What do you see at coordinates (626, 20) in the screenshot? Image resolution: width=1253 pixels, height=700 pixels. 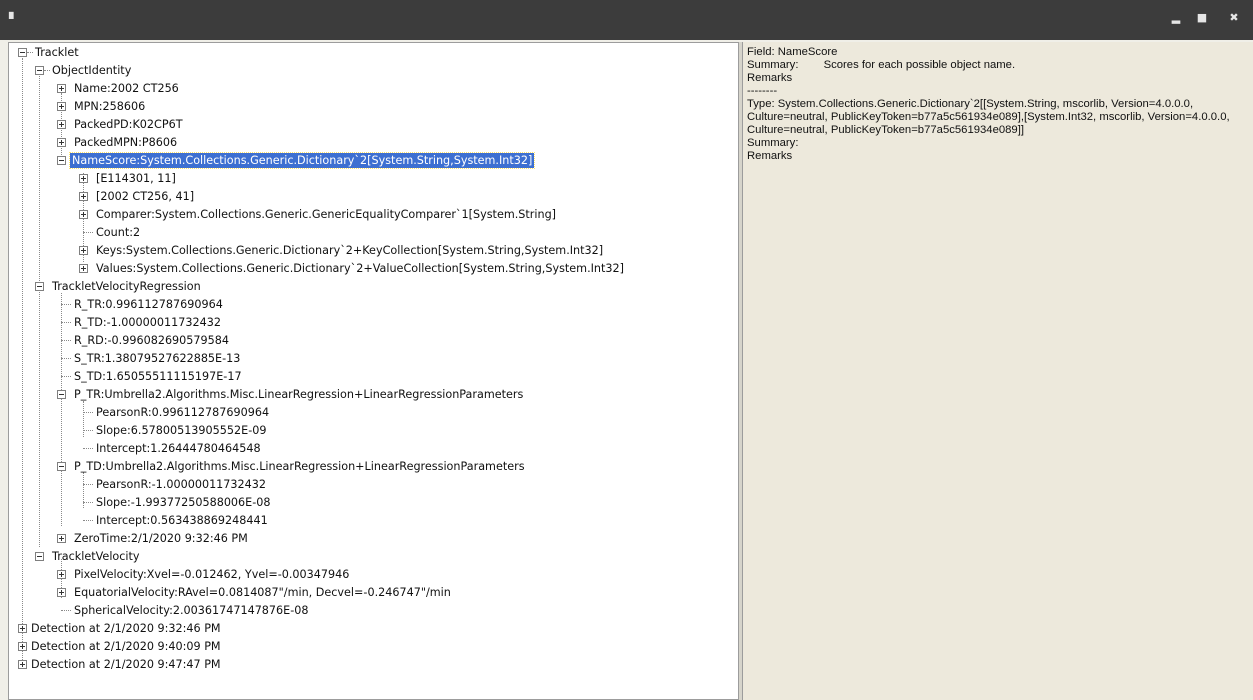 I see `title-bar: ▘ ▂ ■ ✖` at bounding box center [626, 20].